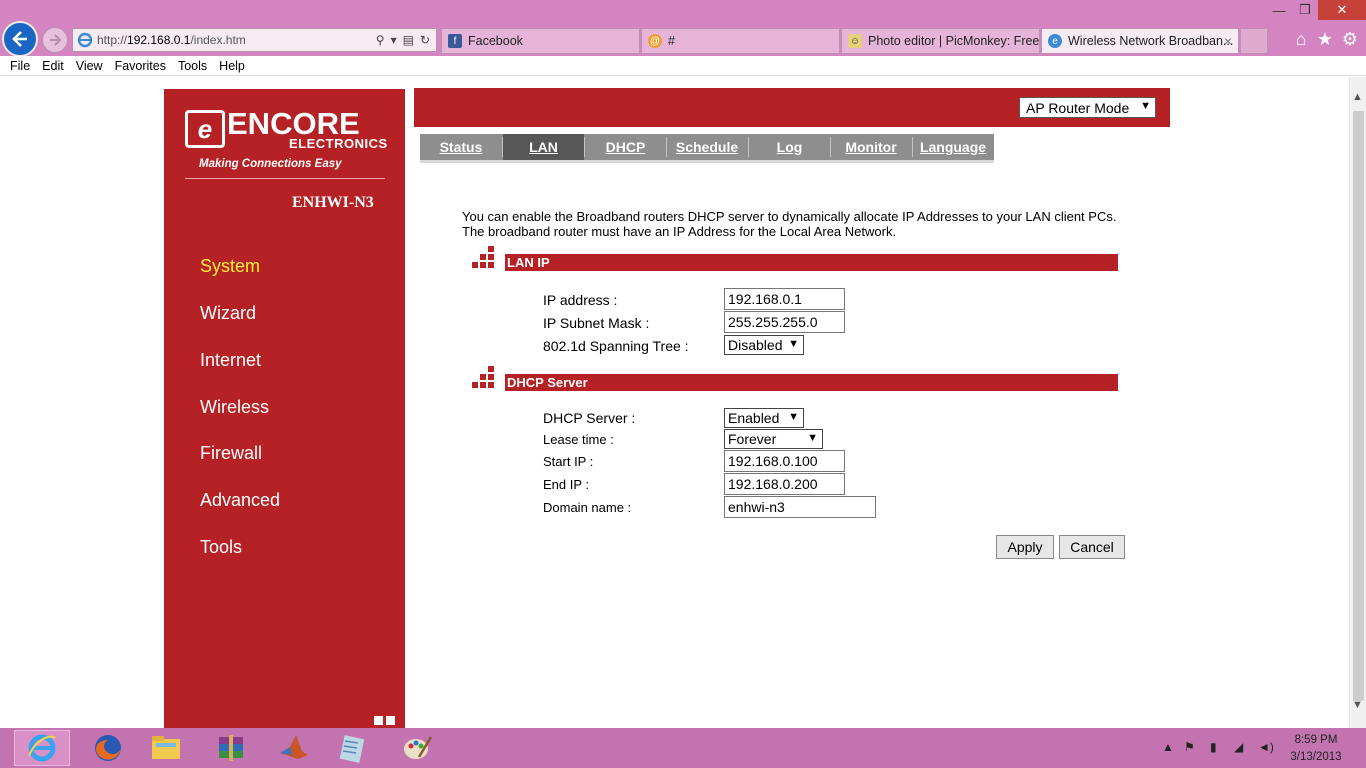 Image resolution: width=1366 pixels, height=768 pixels. What do you see at coordinates (568, 461) in the screenshot?
I see `start-ip-label: Start IP :` at bounding box center [568, 461].